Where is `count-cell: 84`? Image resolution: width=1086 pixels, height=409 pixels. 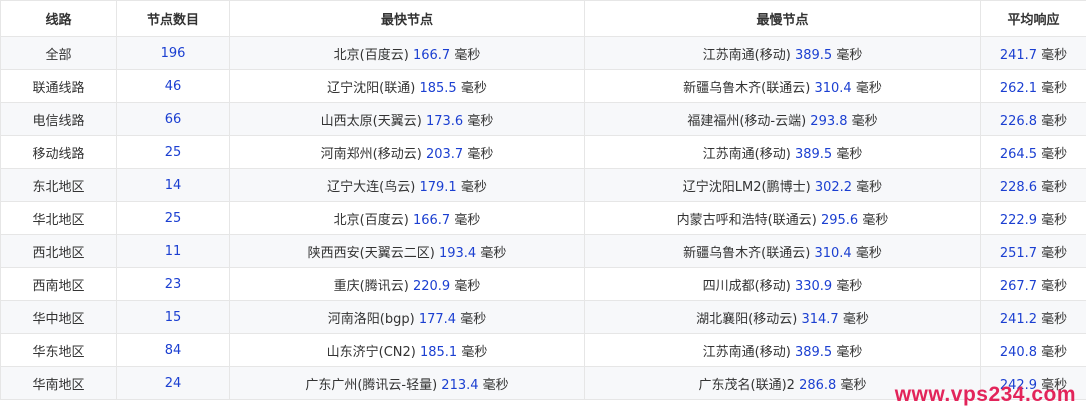 count-cell: 84 is located at coordinates (173, 350).